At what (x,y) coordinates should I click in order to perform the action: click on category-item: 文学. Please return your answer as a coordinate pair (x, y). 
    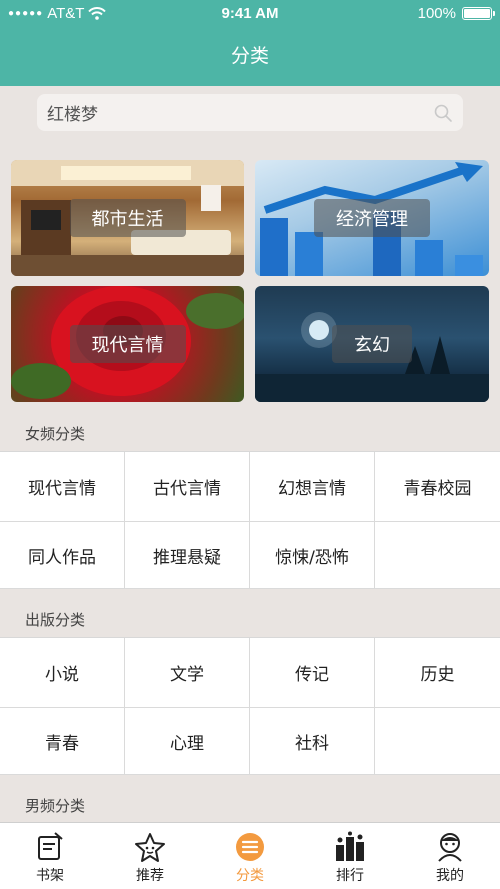
    Looking at the image, I should click on (187, 673).